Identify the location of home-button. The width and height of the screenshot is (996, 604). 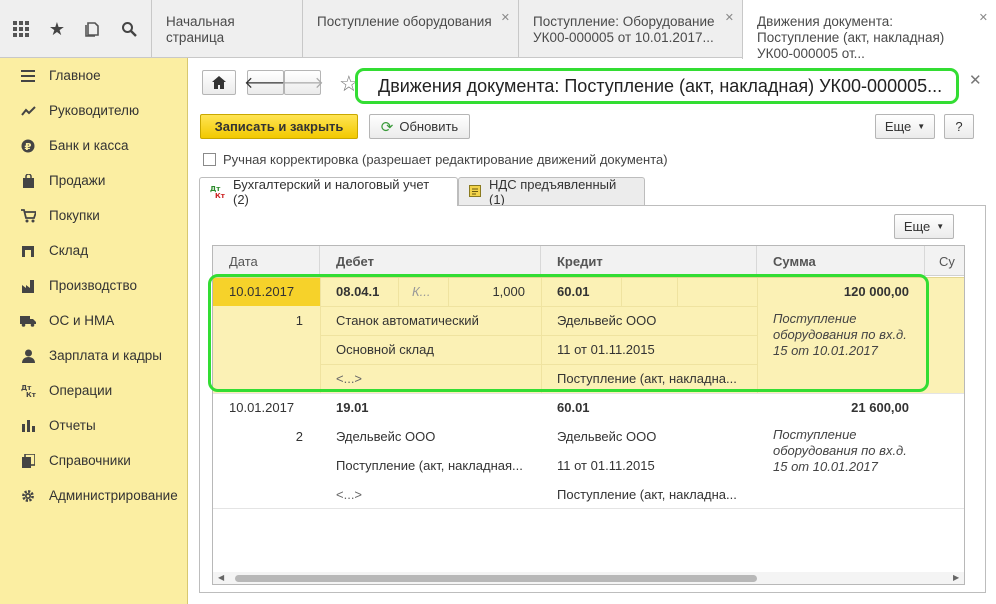
(219, 82).